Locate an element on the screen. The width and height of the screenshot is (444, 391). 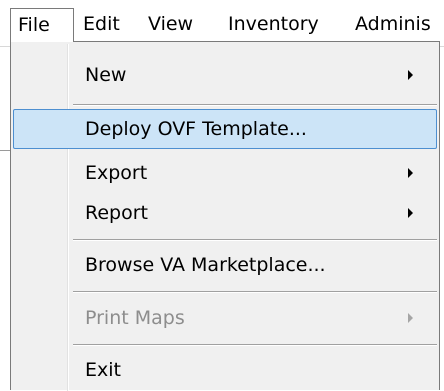
menu-item-exit-label: Exit is located at coordinates (103, 370).